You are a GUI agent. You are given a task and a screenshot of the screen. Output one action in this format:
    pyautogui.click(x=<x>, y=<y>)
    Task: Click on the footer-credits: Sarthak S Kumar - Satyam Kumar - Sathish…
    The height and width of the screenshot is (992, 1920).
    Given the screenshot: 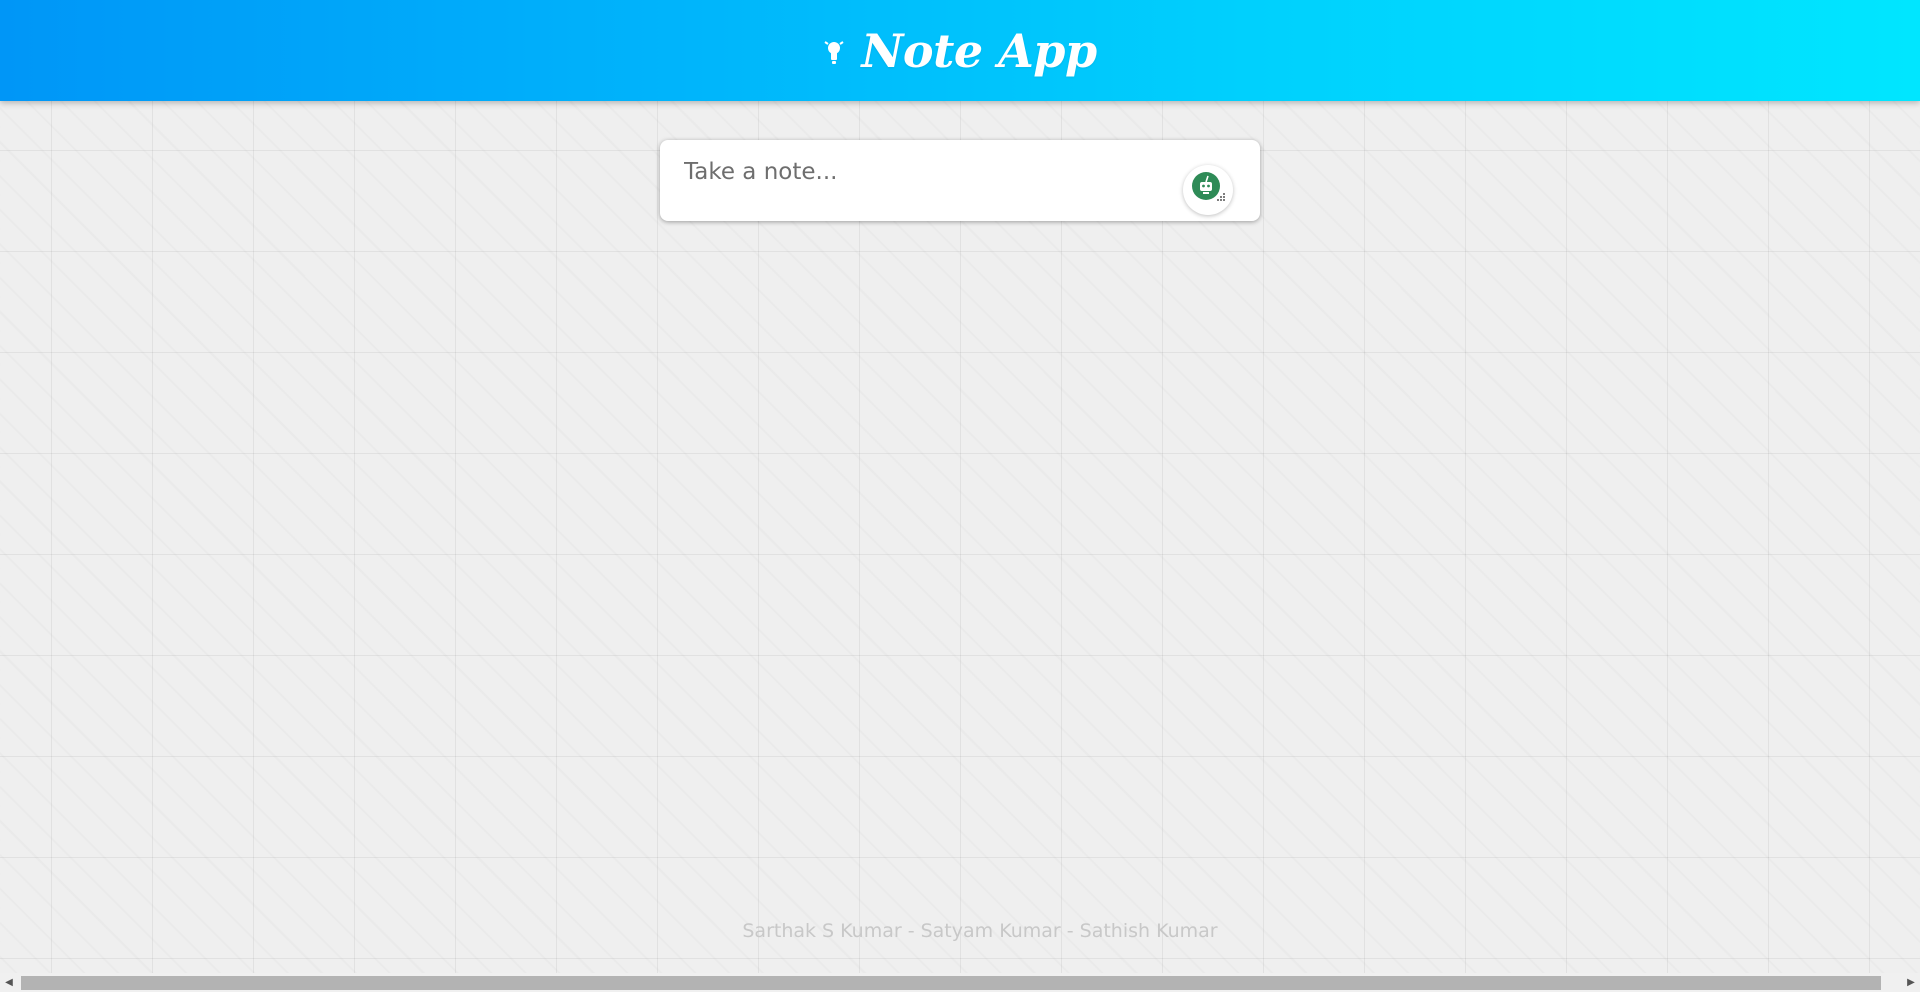 What is the action you would take?
    pyautogui.click(x=980, y=931)
    